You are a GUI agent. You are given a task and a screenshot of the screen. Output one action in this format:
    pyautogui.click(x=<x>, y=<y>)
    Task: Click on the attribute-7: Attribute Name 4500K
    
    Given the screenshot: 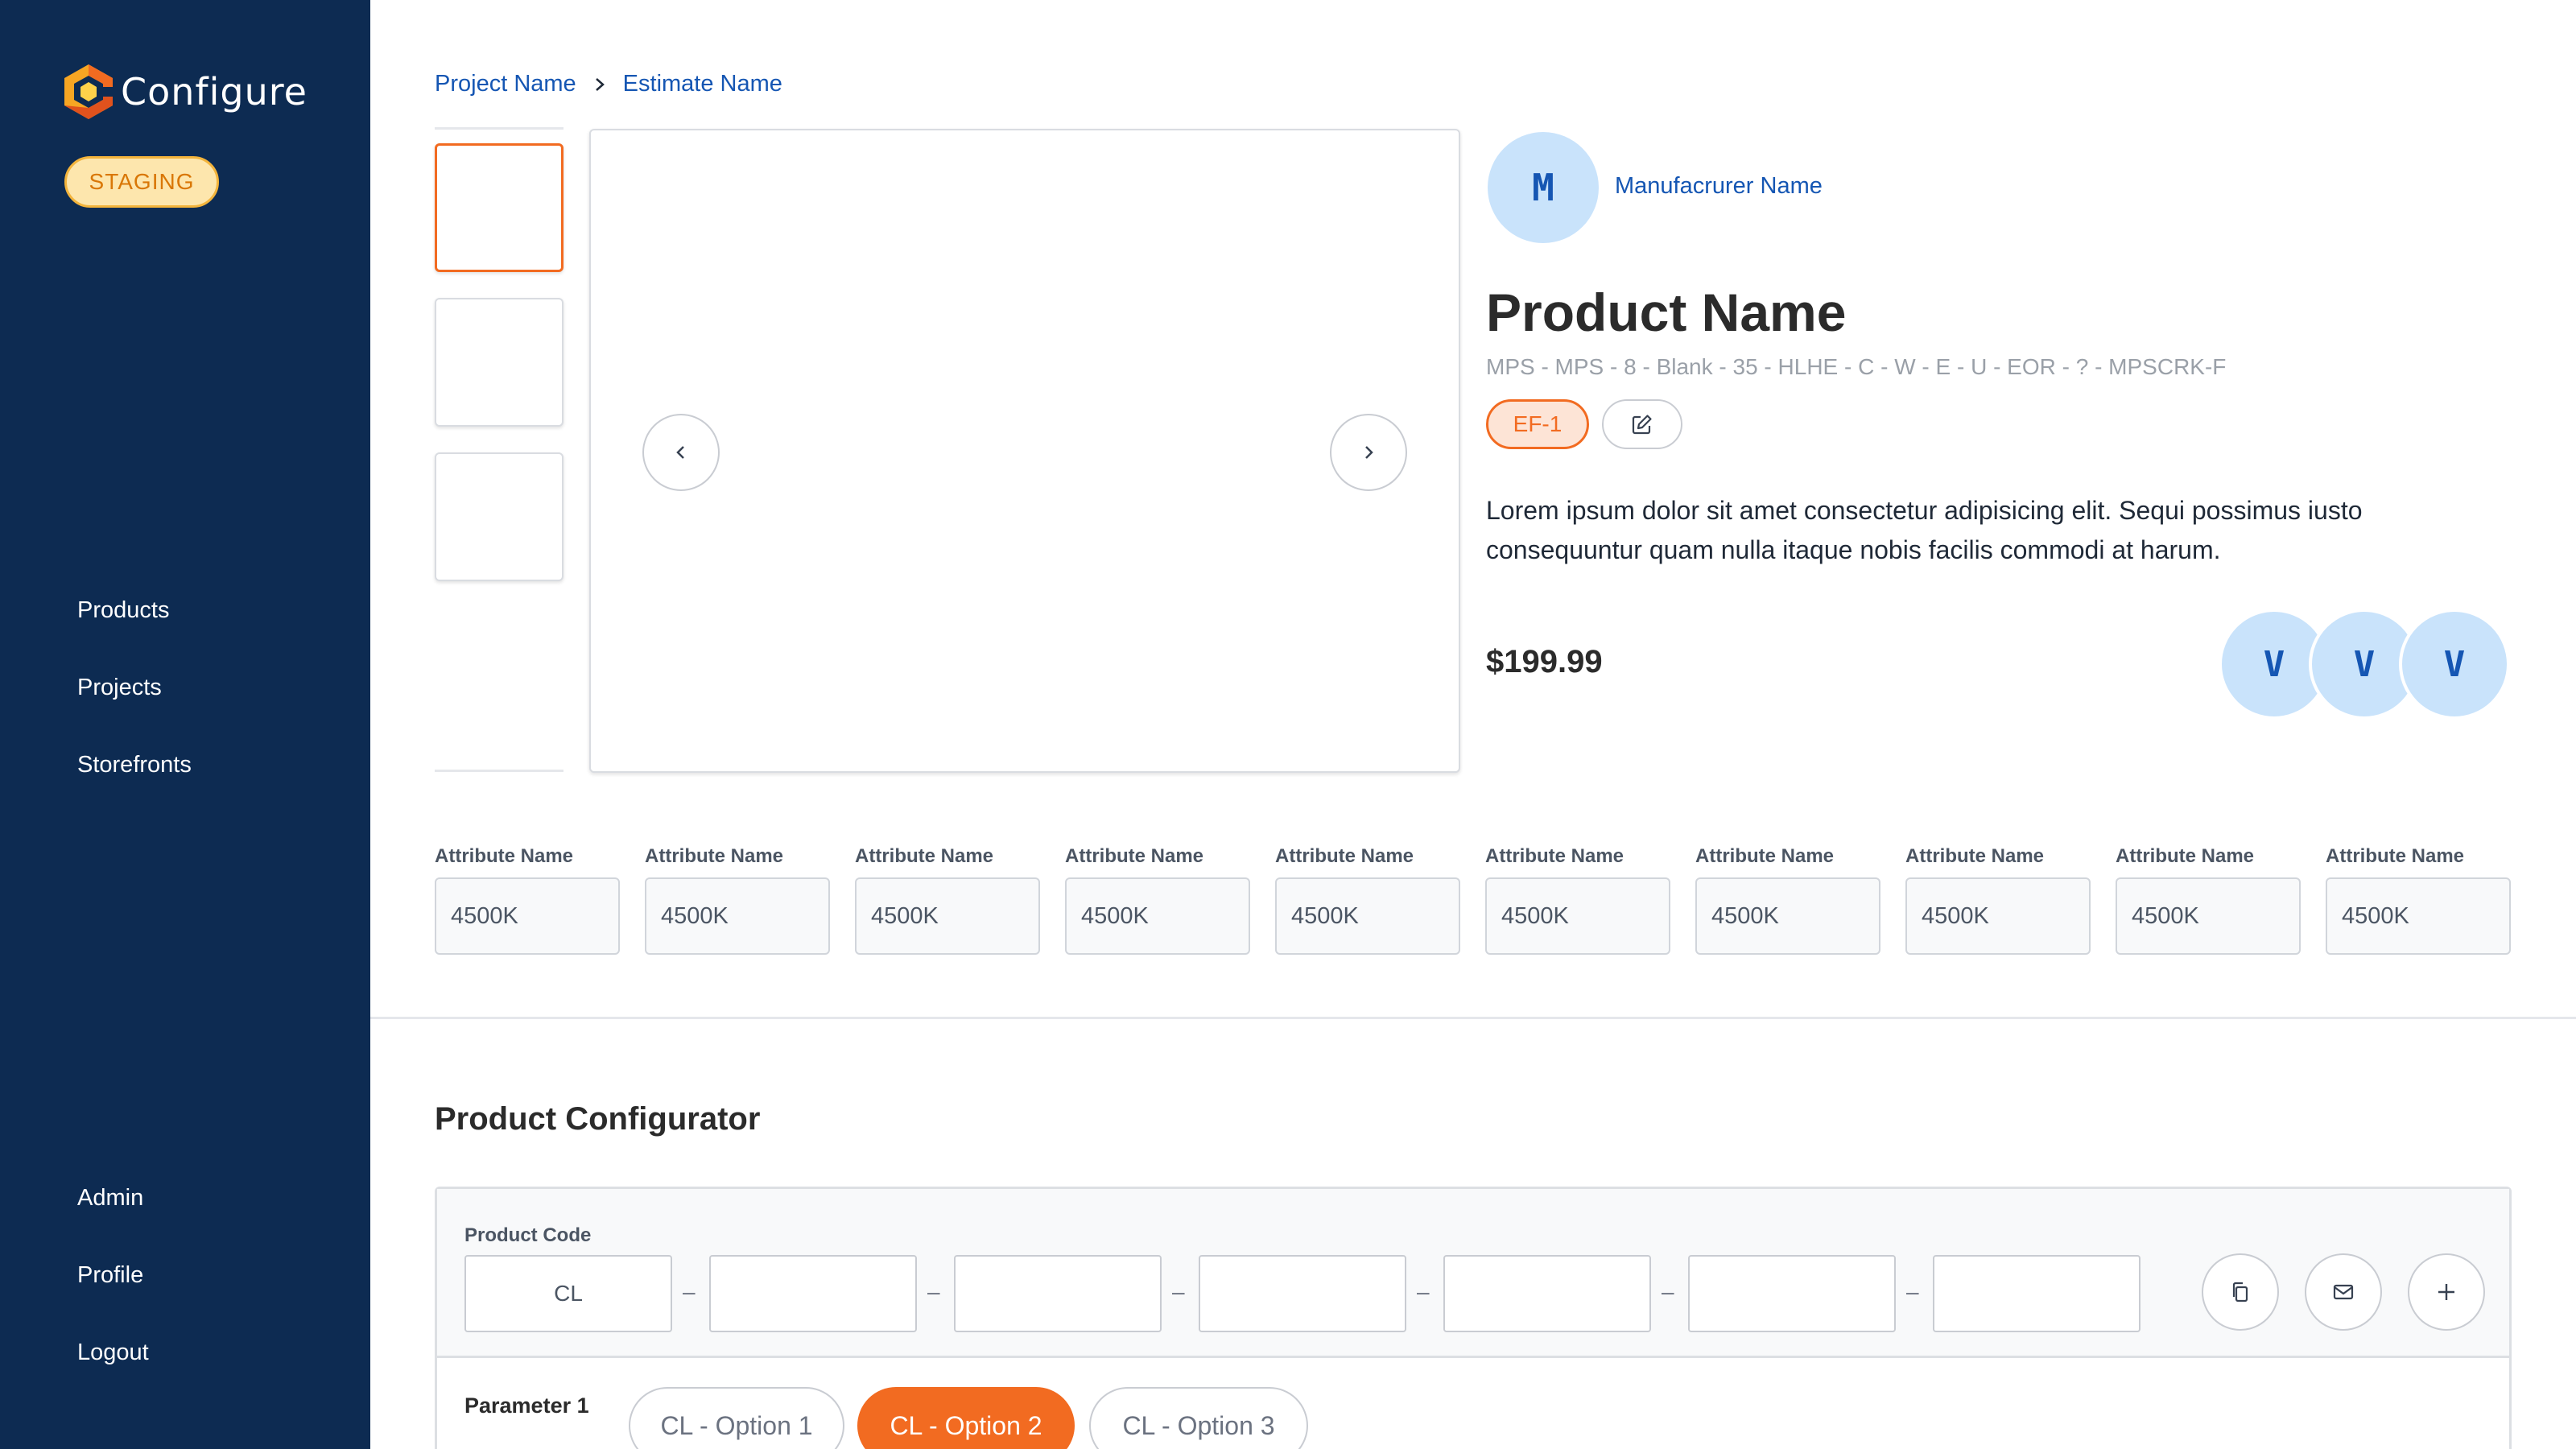 What is the action you would take?
    pyautogui.click(x=1787, y=900)
    